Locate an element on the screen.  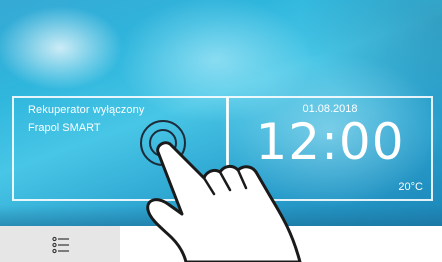
time-display: 12:00 is located at coordinates (330, 142).